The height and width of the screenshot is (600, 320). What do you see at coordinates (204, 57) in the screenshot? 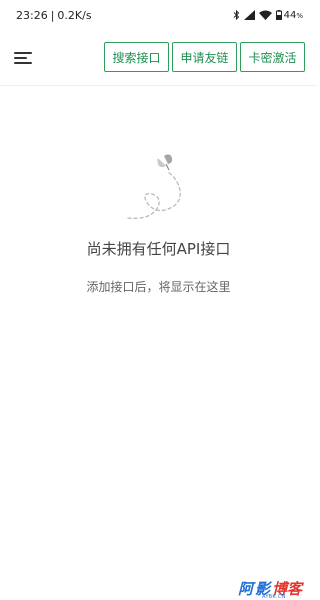
I see `apply-friend-link-button: 申请友链` at bounding box center [204, 57].